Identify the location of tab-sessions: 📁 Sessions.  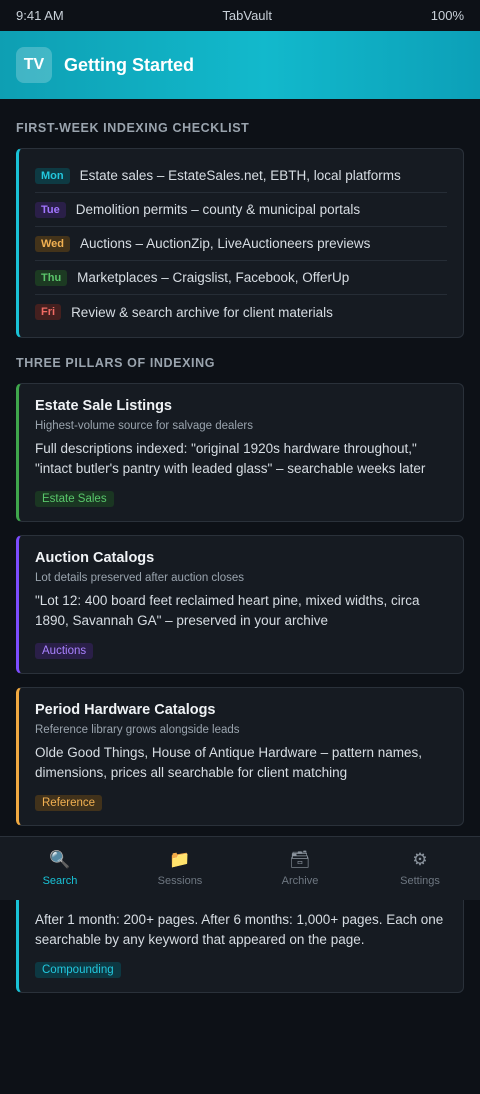
(180, 868).